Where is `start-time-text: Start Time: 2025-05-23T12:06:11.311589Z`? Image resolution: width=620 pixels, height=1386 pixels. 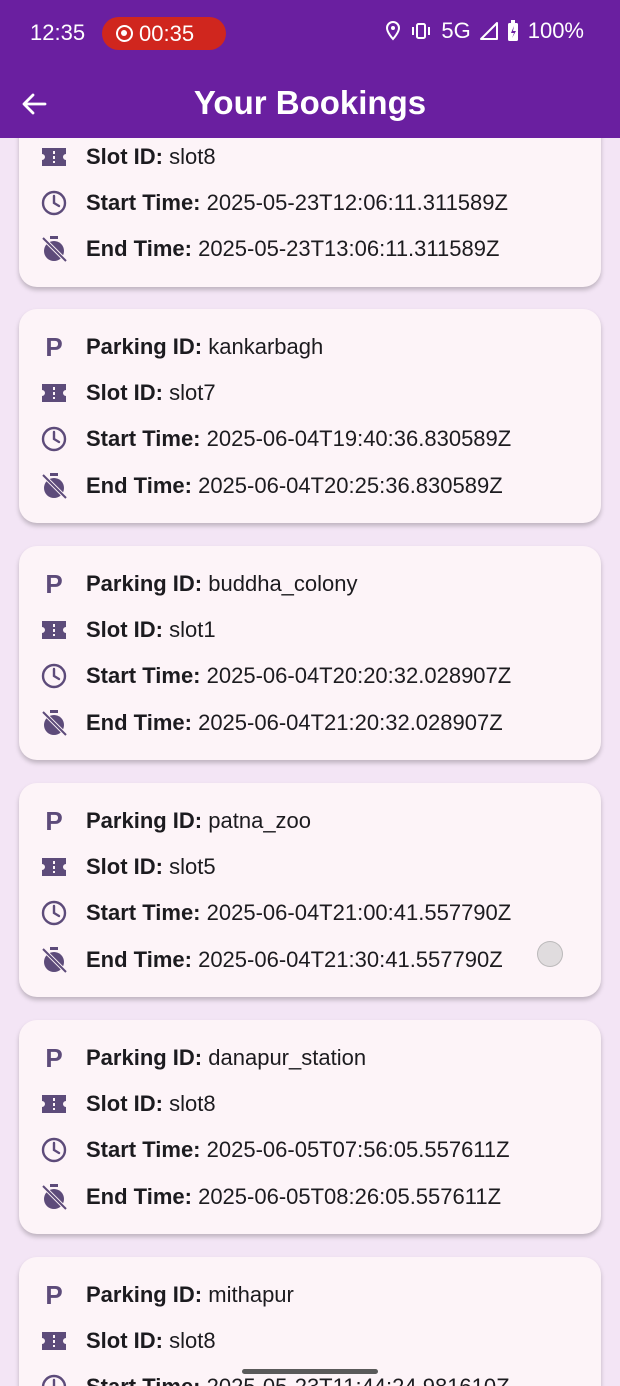
start-time-text: Start Time: 2025-05-23T12:06:11.311589Z is located at coordinates (297, 202).